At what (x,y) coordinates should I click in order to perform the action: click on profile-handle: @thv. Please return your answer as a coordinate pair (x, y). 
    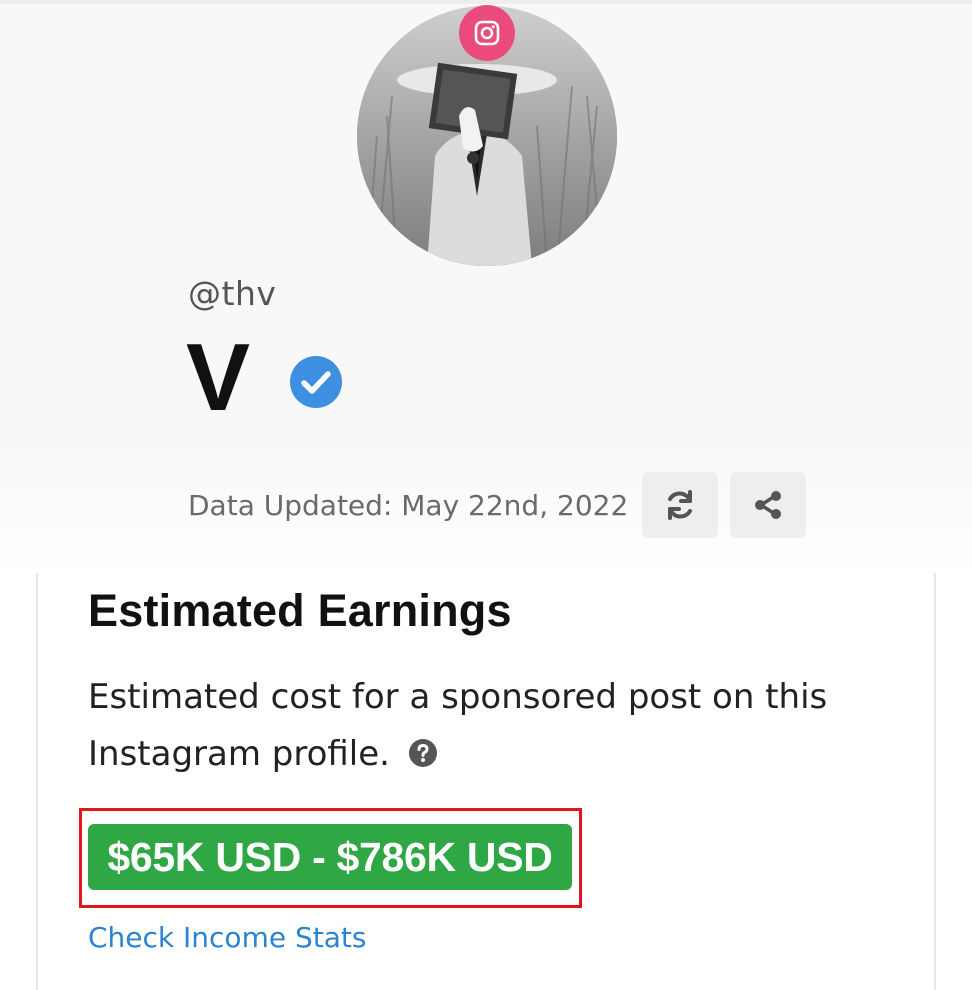
    Looking at the image, I should click on (232, 293).